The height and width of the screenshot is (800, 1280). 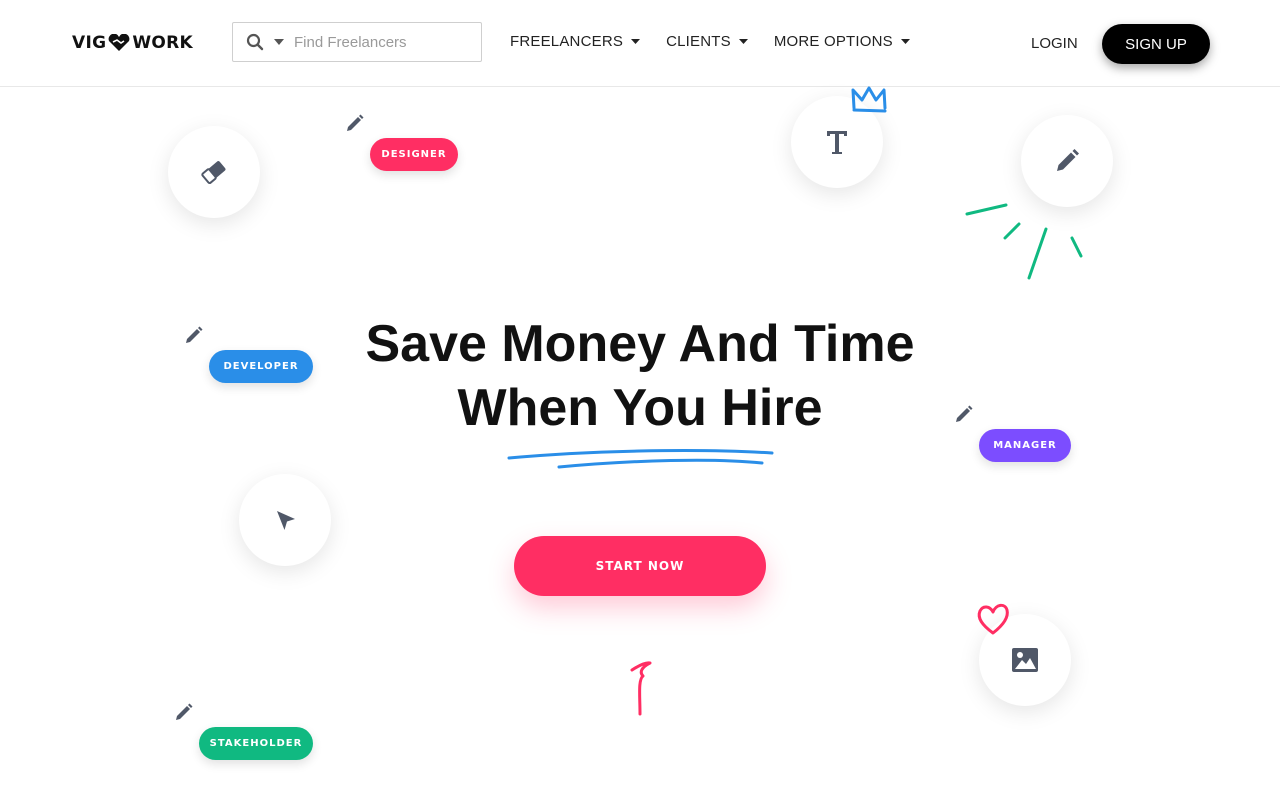 I want to click on nav-freelancers: FREELANCERS, so click(x=575, y=41).